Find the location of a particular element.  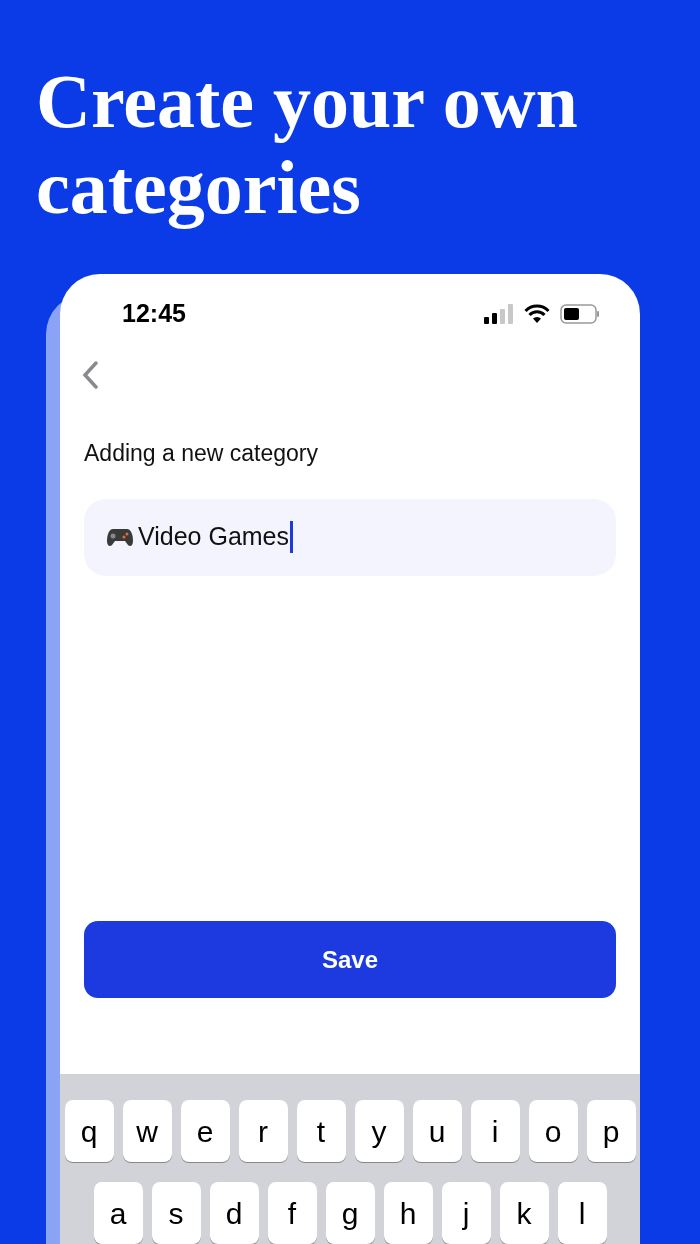

keyboard-key: d is located at coordinates (234, 1213).